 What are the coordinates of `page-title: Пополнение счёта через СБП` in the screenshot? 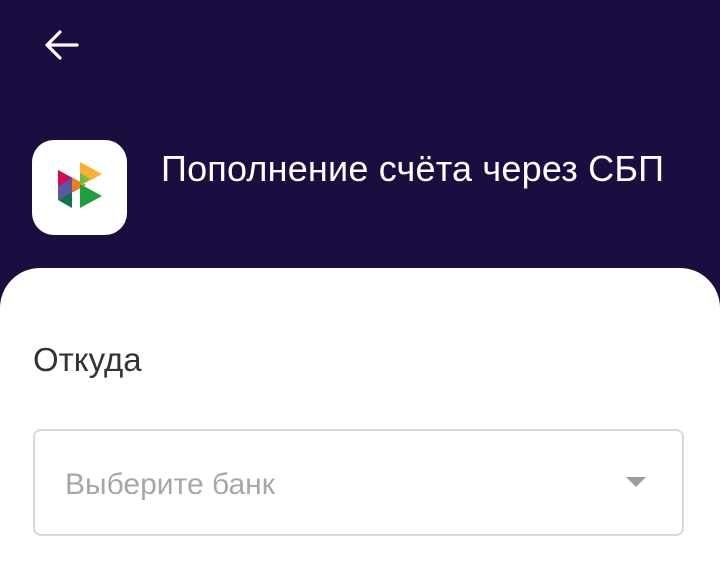 It's located at (413, 168).